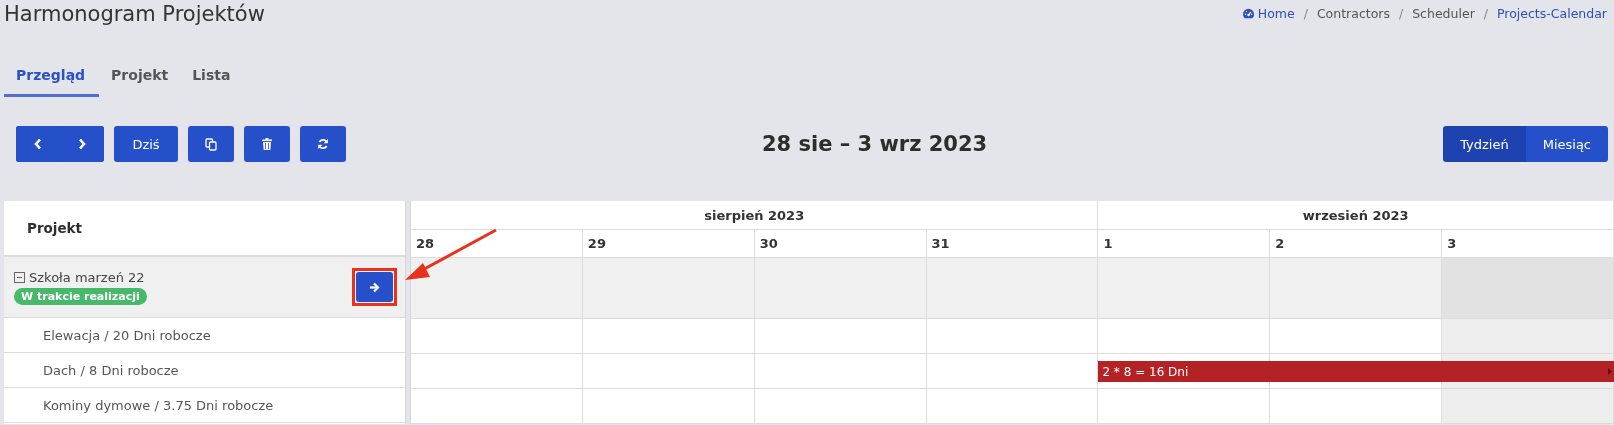 The image size is (1614, 425). Describe the element at coordinates (80, 296) in the screenshot. I see `status-badge: W trakcie realizacji` at that location.